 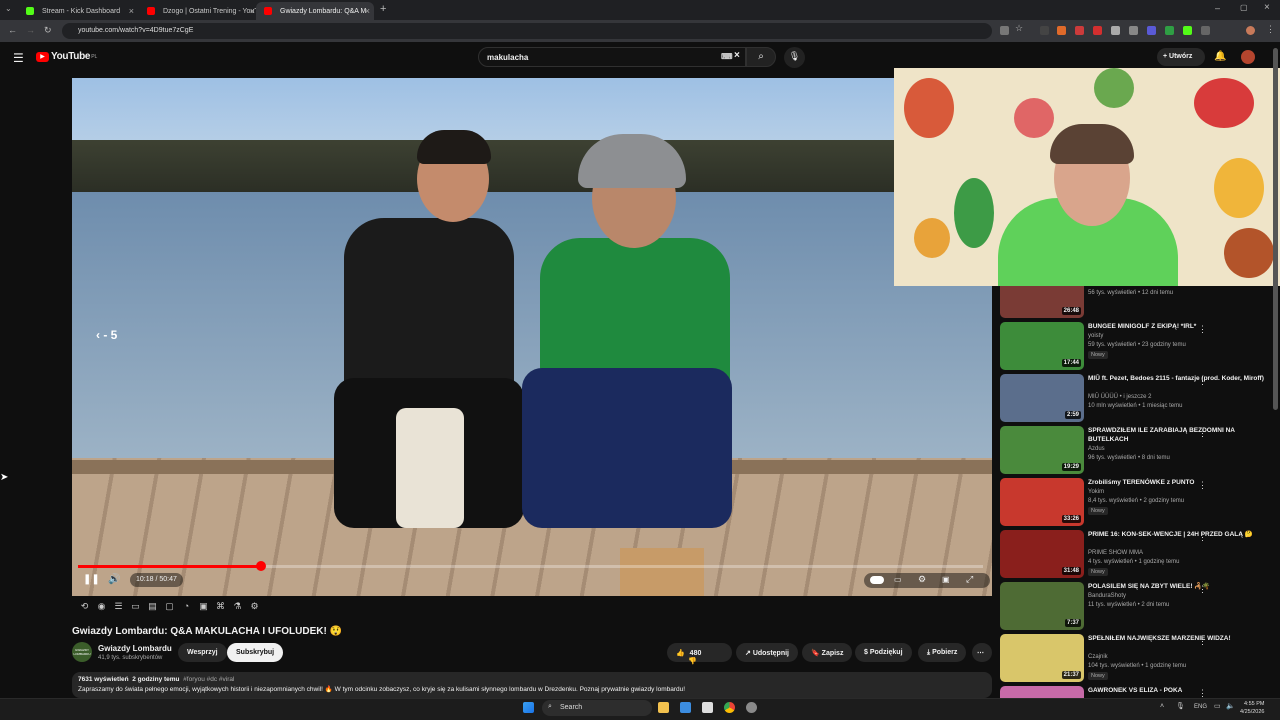 What do you see at coordinates (101, 607) in the screenshot?
I see `audio-icon: ◉` at bounding box center [101, 607].